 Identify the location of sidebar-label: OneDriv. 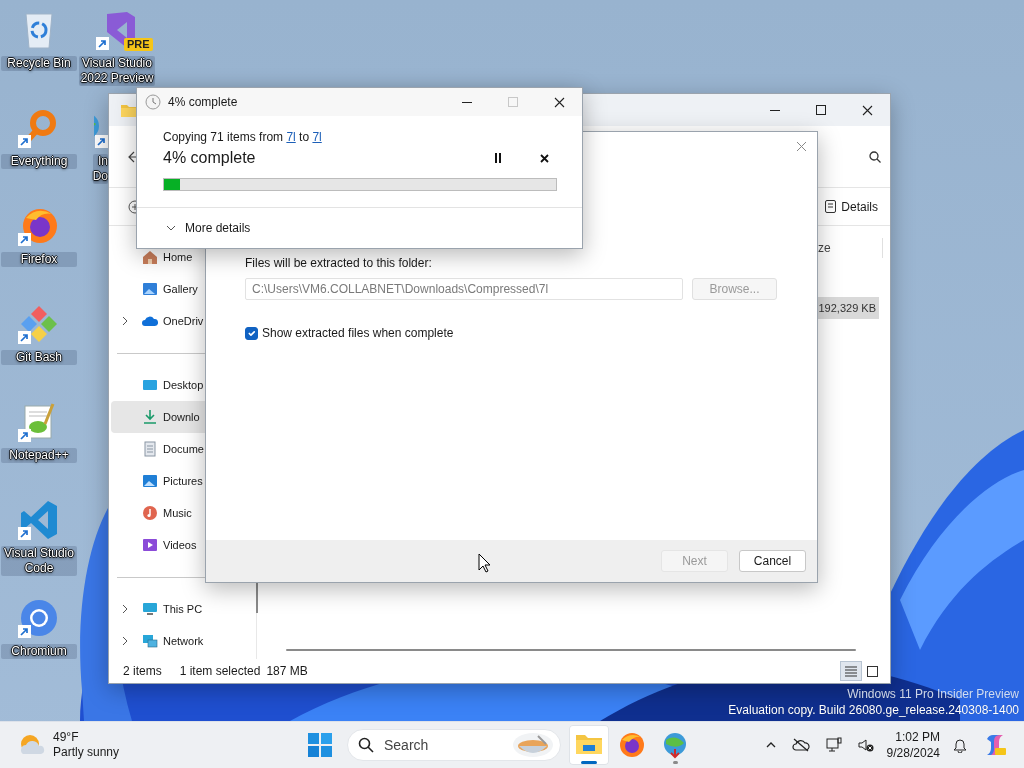
(183, 321).